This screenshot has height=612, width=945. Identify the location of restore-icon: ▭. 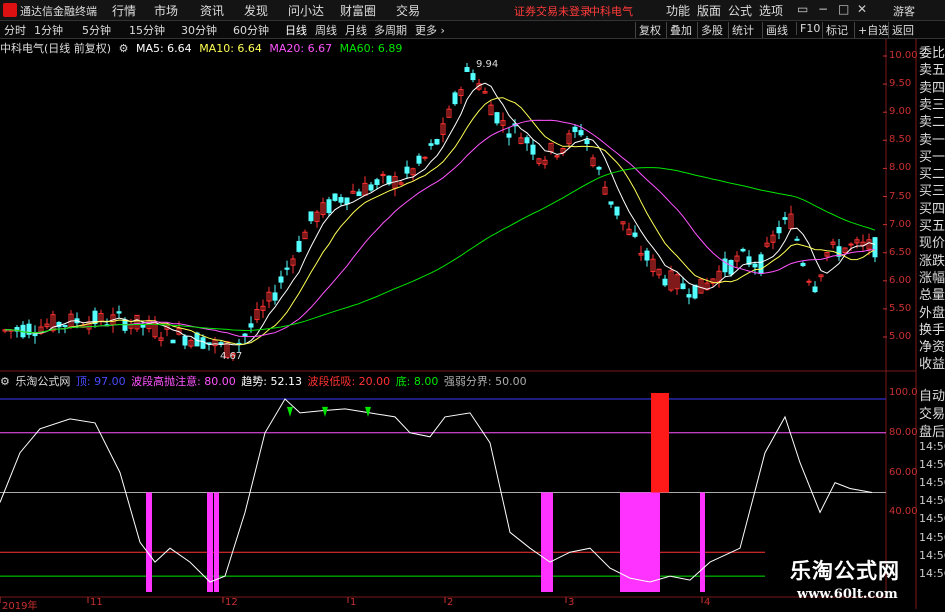
(802, 9).